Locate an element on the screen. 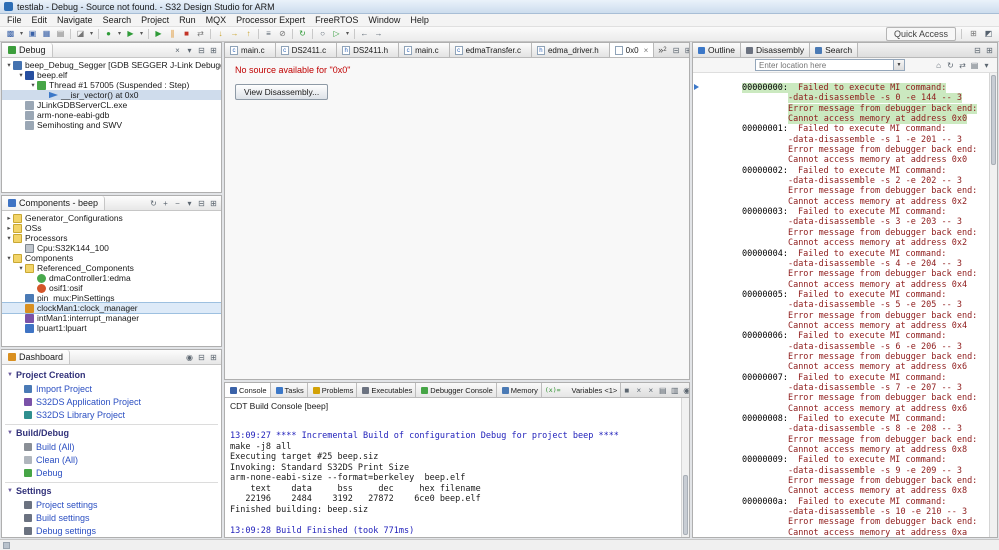 The width and height of the screenshot is (999, 550). back-icon: ← is located at coordinates (364, 34).